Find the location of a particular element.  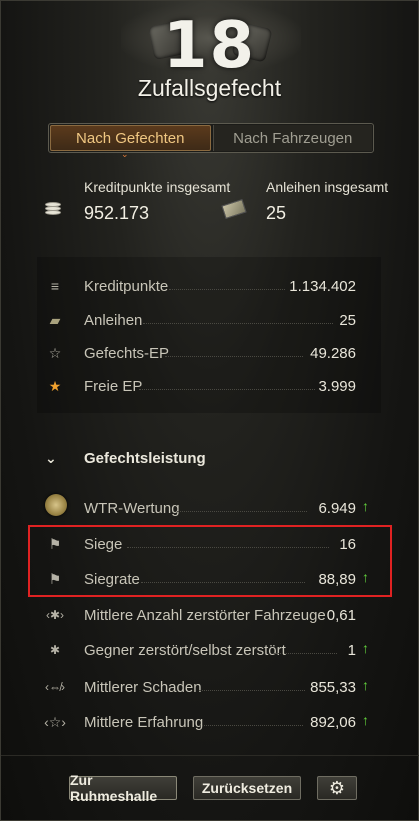

tab-caret-icon: ⌄ is located at coordinates (125, 154).